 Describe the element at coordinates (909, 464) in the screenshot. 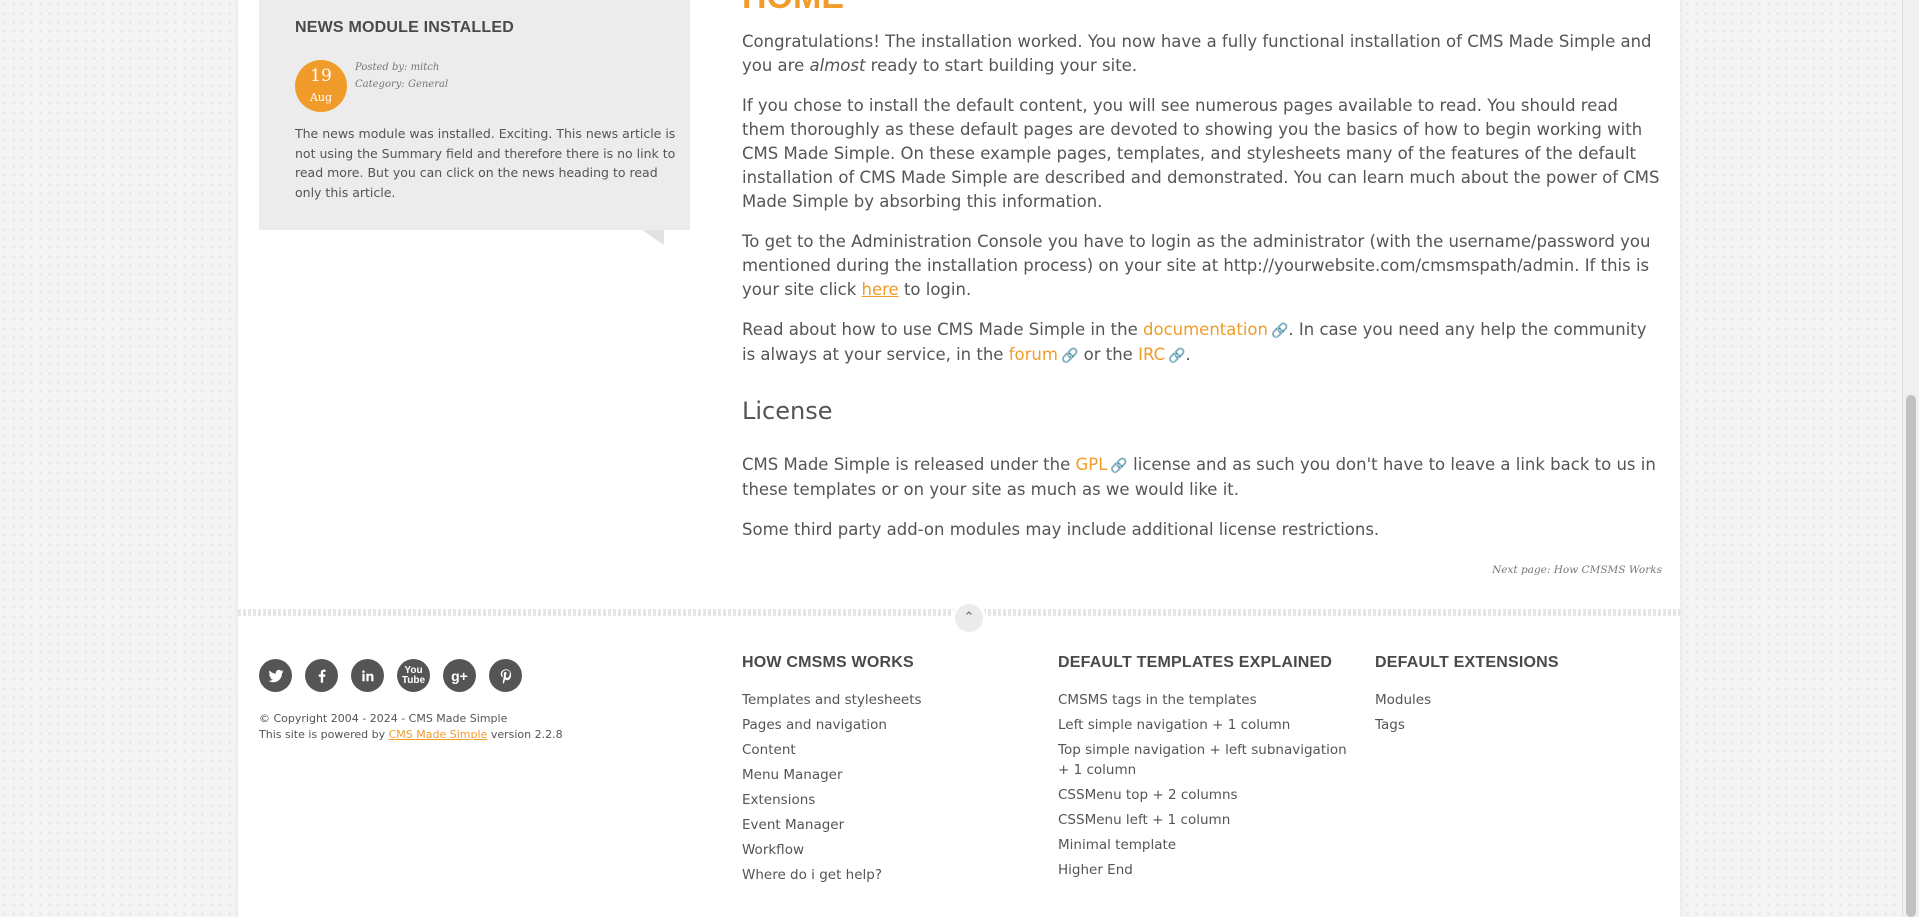

I see `license-text: CMS Made Simple is released under the` at that location.